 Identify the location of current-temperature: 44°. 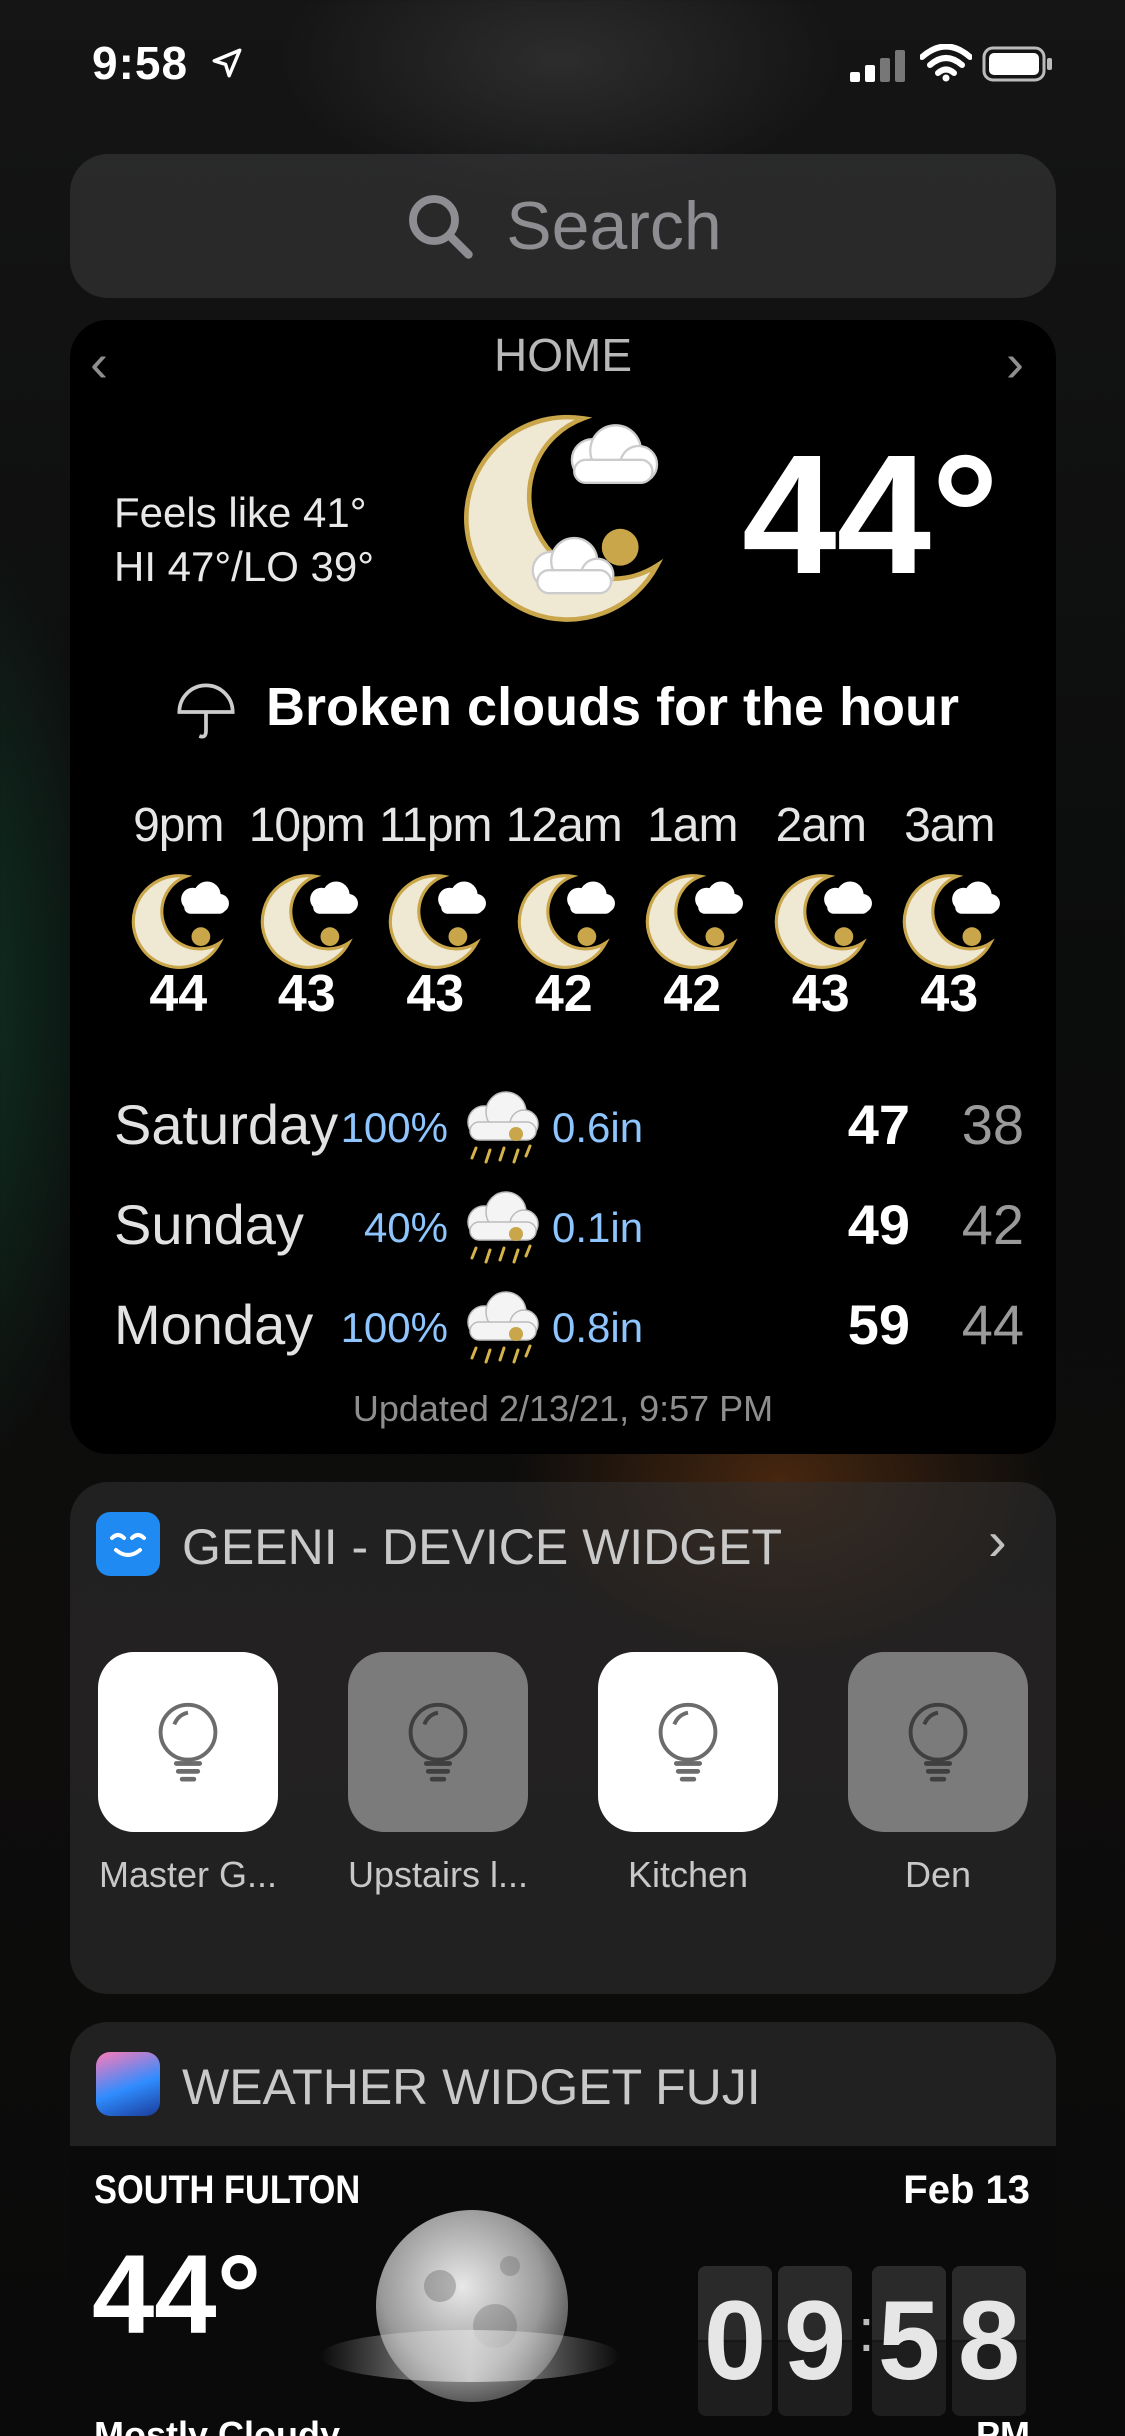
(871, 515).